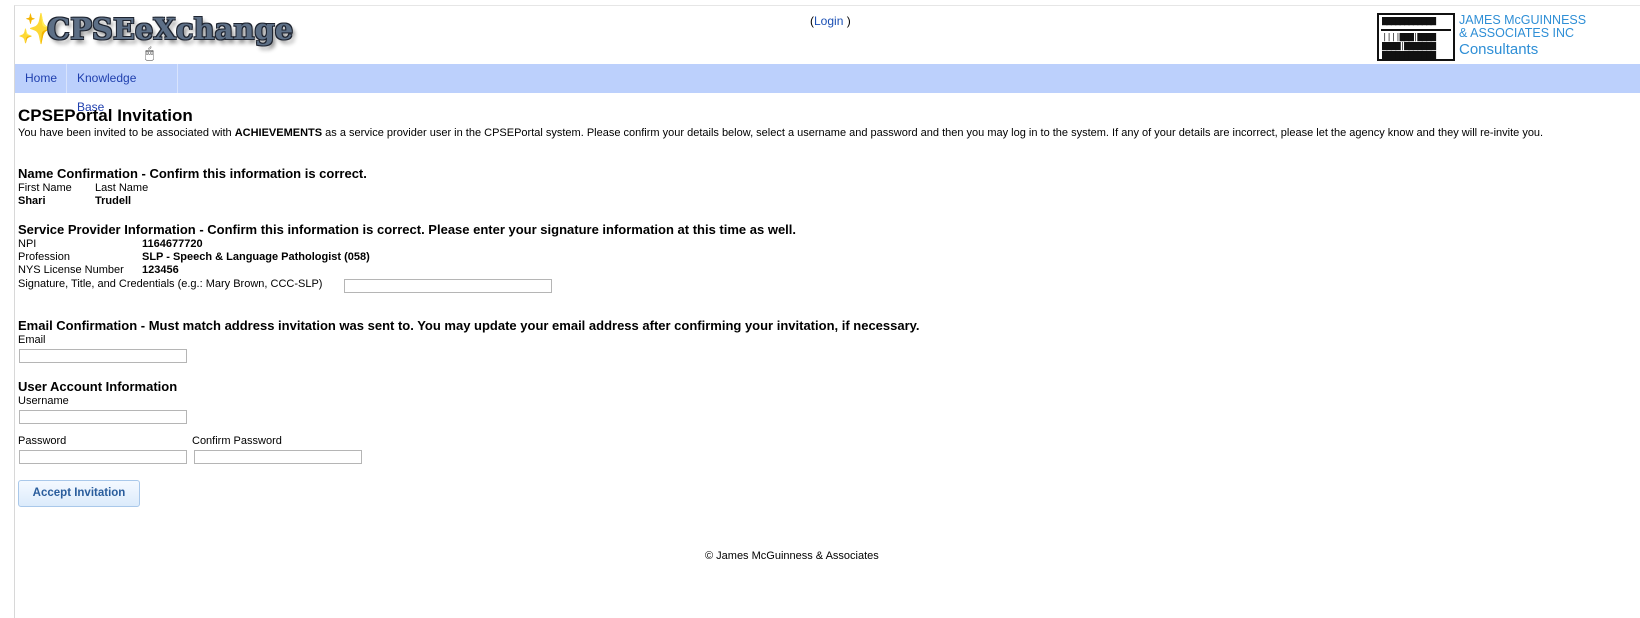 The width and height of the screenshot is (1640, 618). What do you see at coordinates (79, 493) in the screenshot?
I see `accept-invitation-button: Accept Invitation` at bounding box center [79, 493].